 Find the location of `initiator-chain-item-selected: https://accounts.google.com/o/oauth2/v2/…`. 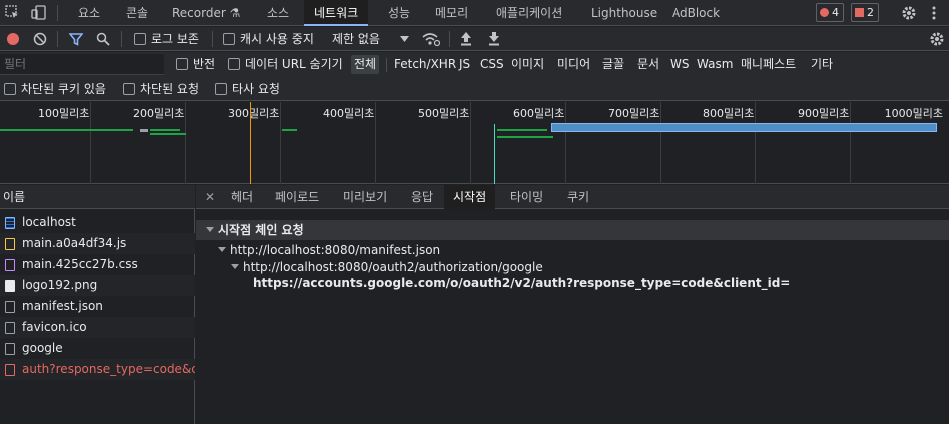

initiator-chain-item-selected: https://accounts.google.com/o/oauth2/v2/… is located at coordinates (521, 283).